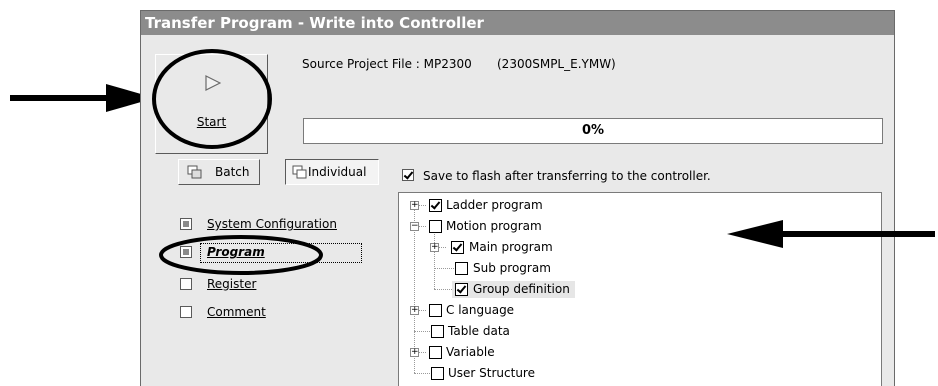 The height and width of the screenshot is (386, 938). Describe the element at coordinates (494, 205) in the screenshot. I see `tree-item-ladder-program: Ladder program` at that location.